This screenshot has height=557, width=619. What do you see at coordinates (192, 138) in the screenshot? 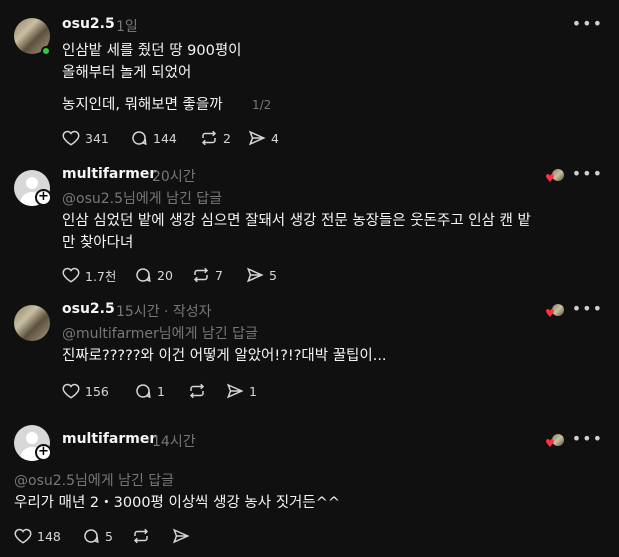
I see `post-actions: 341 144 2 4` at bounding box center [192, 138].